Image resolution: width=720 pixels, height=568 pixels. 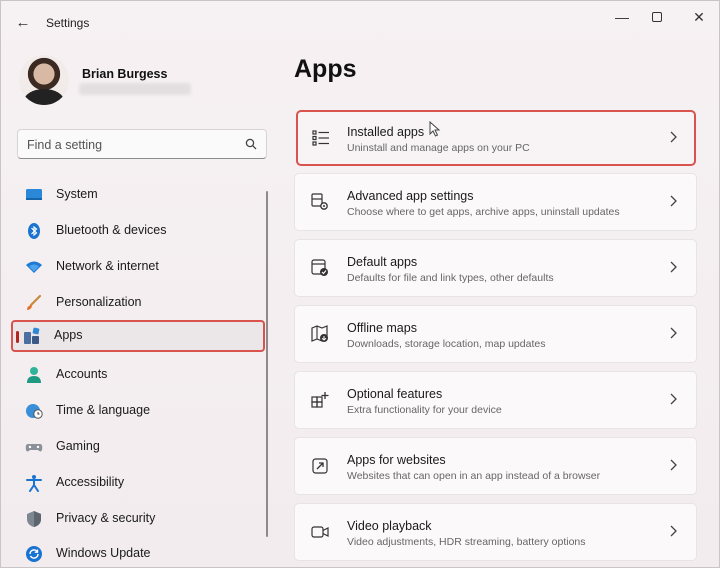 I want to click on close-icon: ✕, so click(x=699, y=17).